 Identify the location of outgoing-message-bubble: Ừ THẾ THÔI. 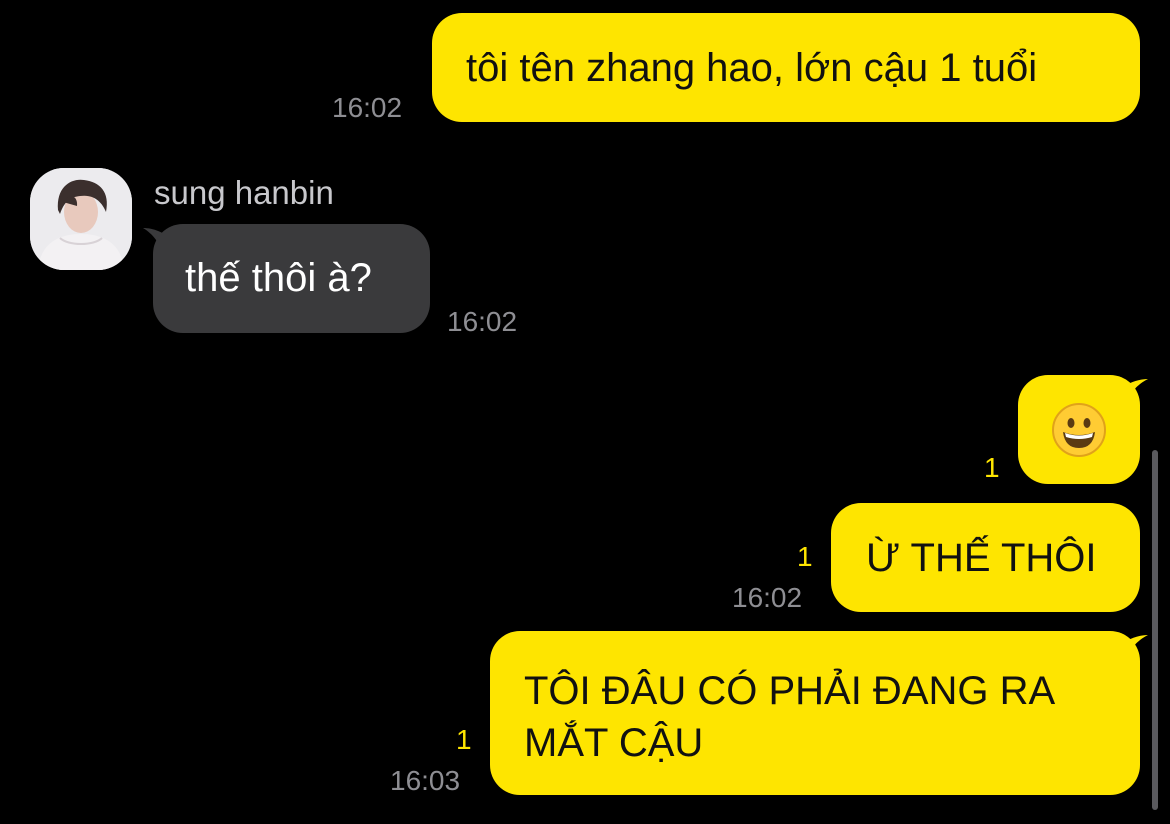
(985, 557).